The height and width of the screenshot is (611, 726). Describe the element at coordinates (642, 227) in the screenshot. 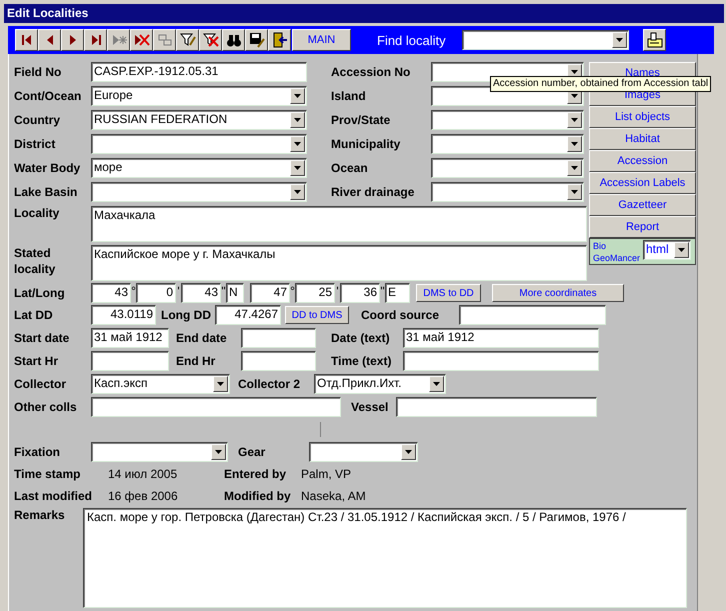

I see `side-button: Report` at that location.